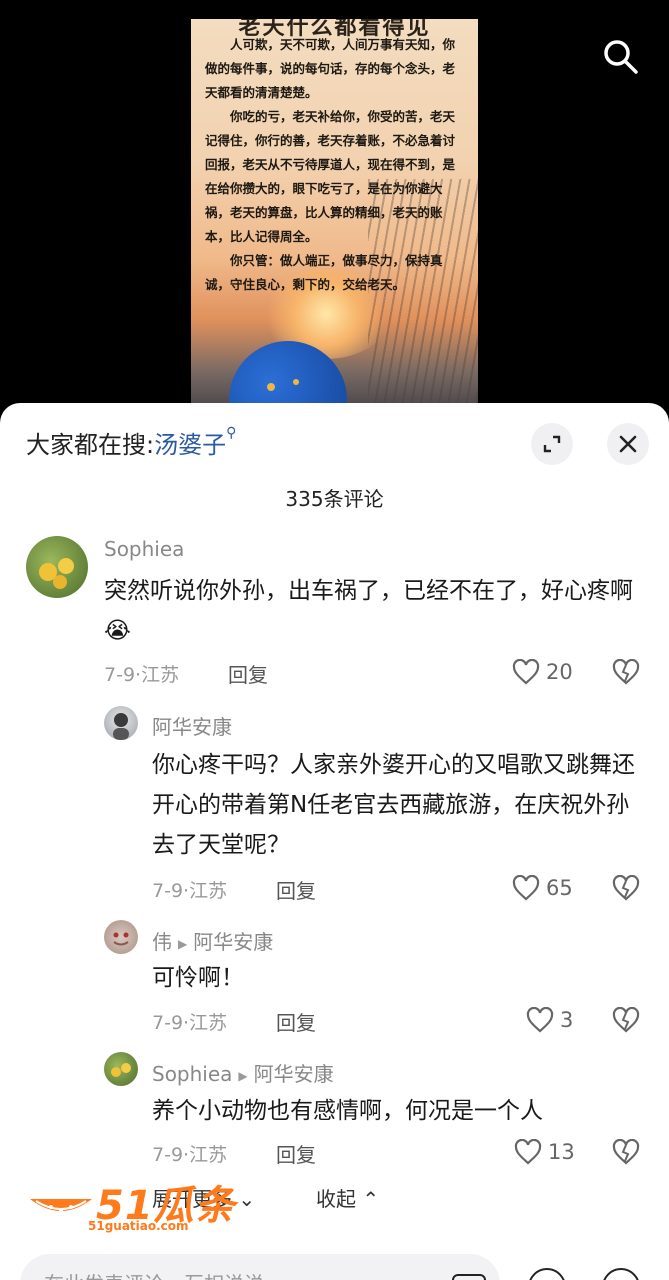 The width and height of the screenshot is (669, 1280). Describe the element at coordinates (542, 888) in the screenshot. I see `like-button: 65` at that location.